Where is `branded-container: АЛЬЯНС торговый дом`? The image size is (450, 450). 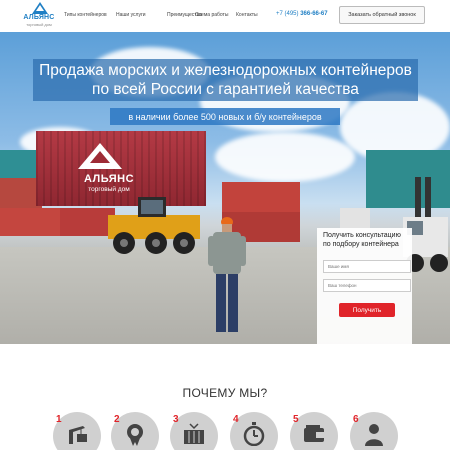
branded-container: АЛЬЯНС торговый дом is located at coordinates (121, 168).